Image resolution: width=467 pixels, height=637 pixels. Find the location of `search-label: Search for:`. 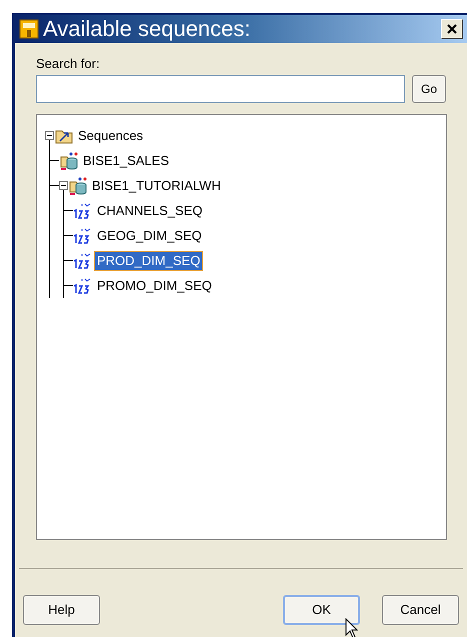

search-label: Search for: is located at coordinates (68, 63).